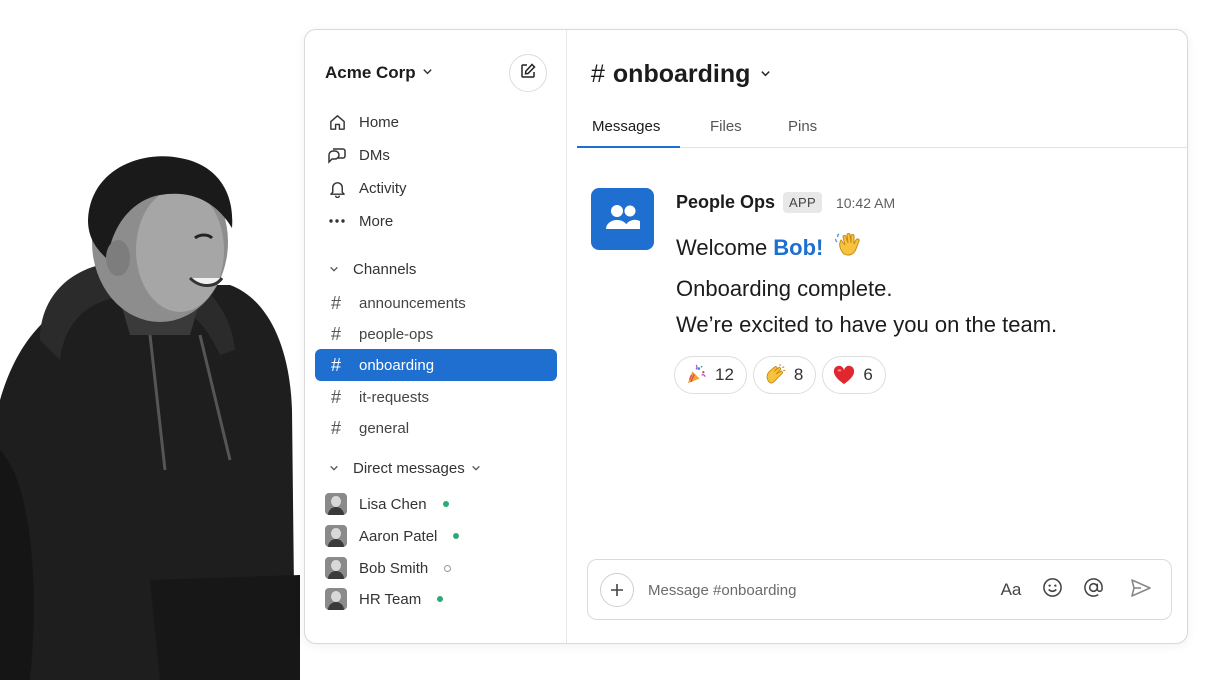 This screenshot has height=680, width=1207. I want to click on channel-name: general, so click(384, 428).